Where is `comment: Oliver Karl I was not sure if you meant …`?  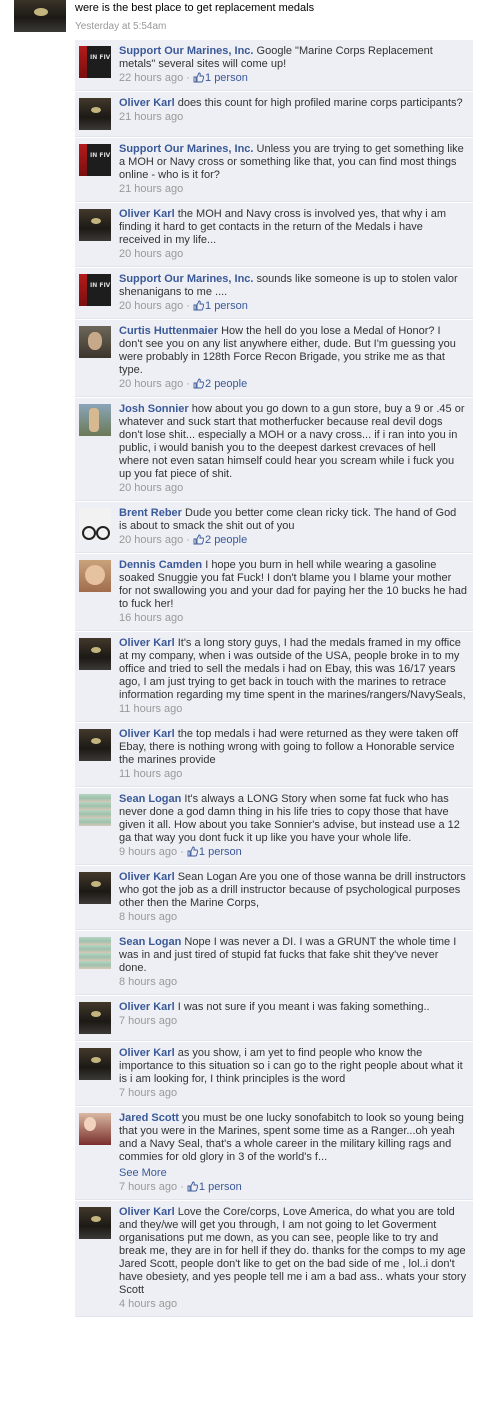 comment: Oliver Karl I was not sure if you meant … is located at coordinates (274, 1018).